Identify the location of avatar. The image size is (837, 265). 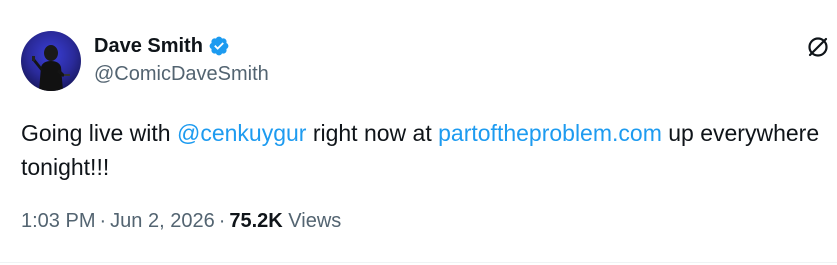
(51, 61).